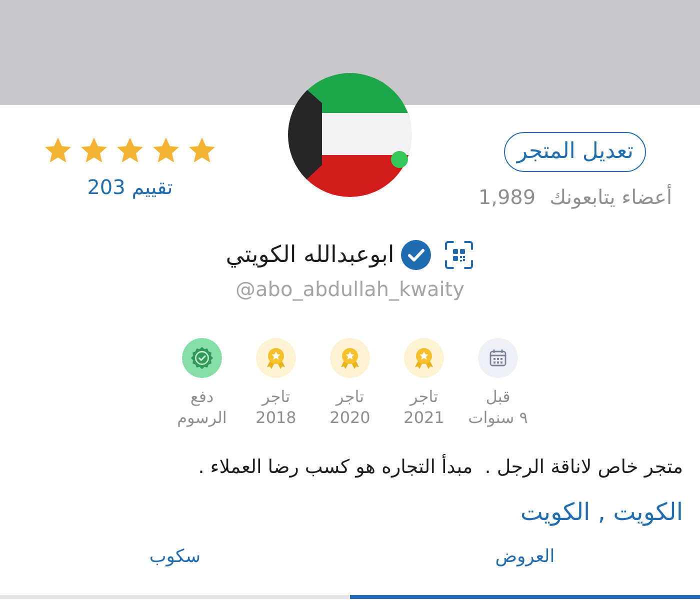 This screenshot has height=613, width=700. Describe the element at coordinates (611, 197) in the screenshot. I see `followers-label: أعضاء يتابعونك` at that location.